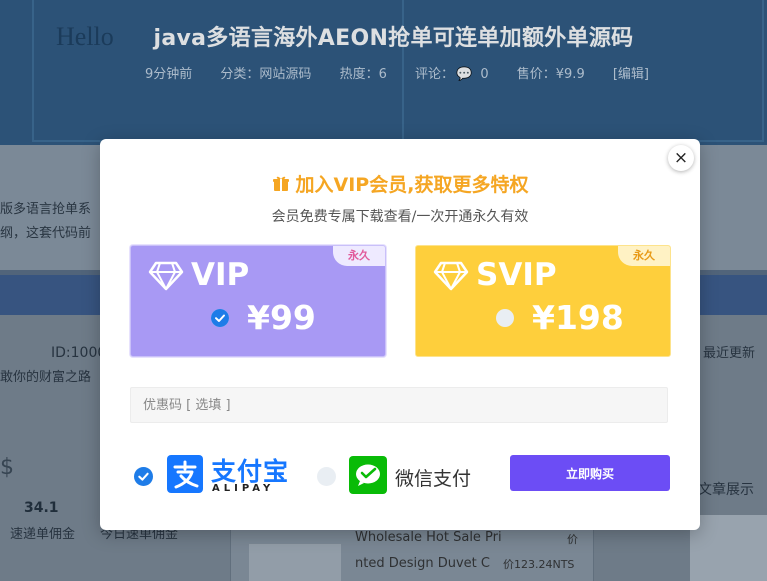 The image size is (767, 581). What do you see at coordinates (590, 473) in the screenshot?
I see `buy-now-button: 立即购买` at bounding box center [590, 473].